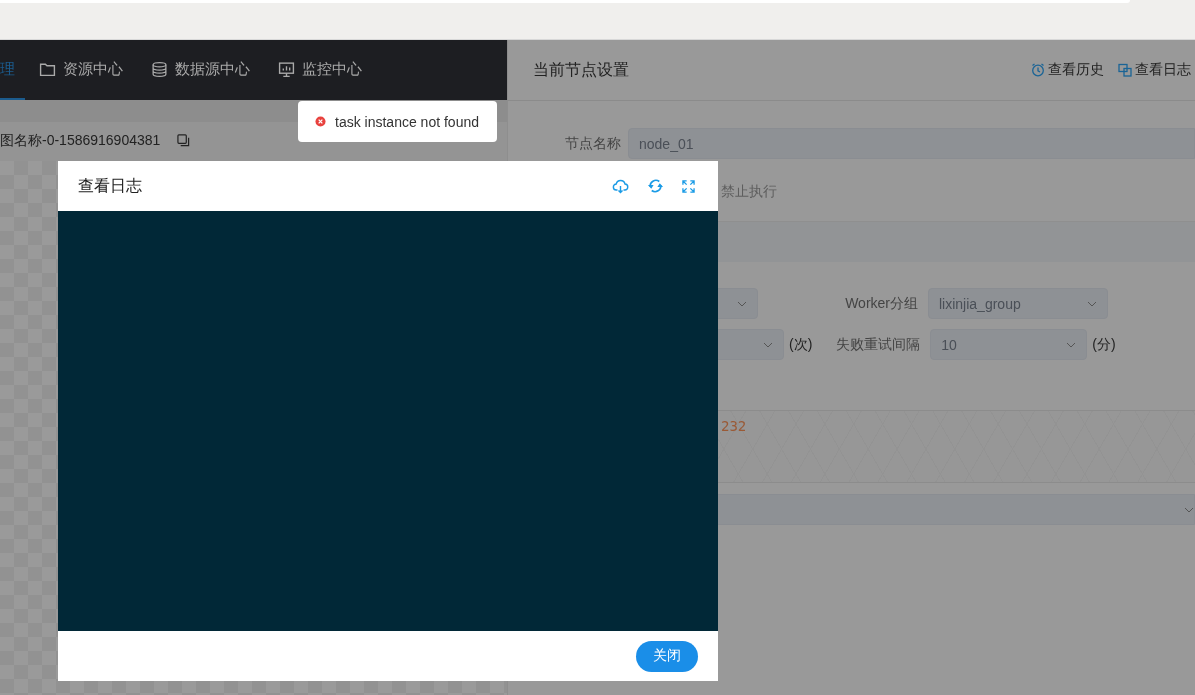 The image size is (1195, 695). I want to click on unit-label: (次), so click(801, 344).